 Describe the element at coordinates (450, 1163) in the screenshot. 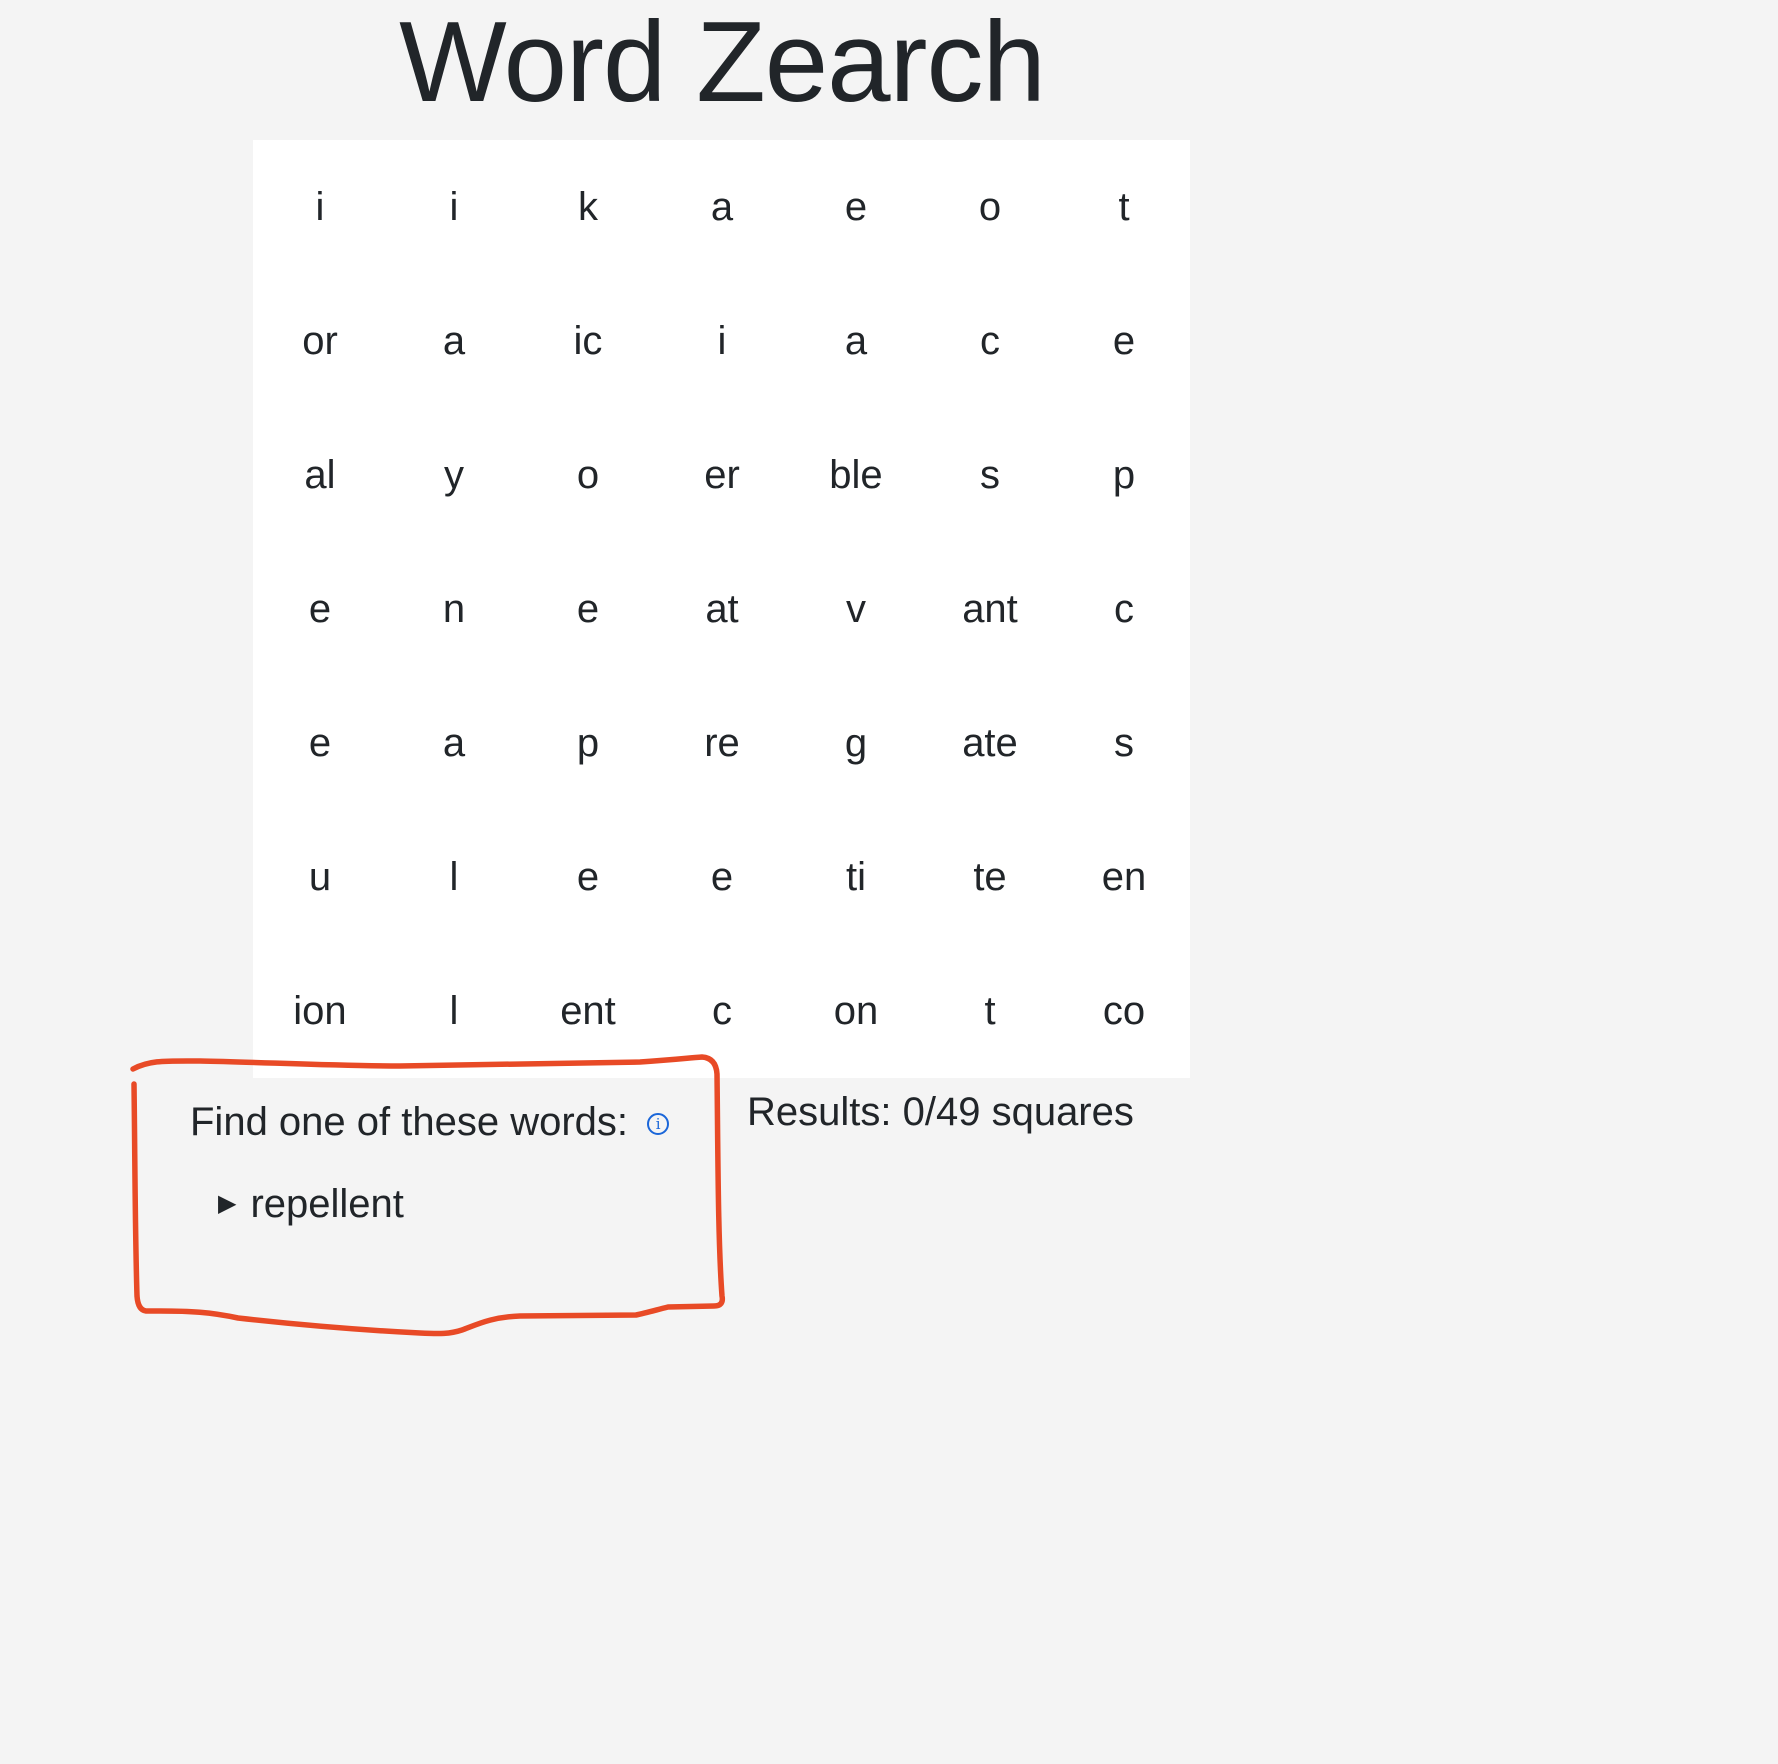

I see `word-panel: Find one of these words: i ▶ repellent` at that location.